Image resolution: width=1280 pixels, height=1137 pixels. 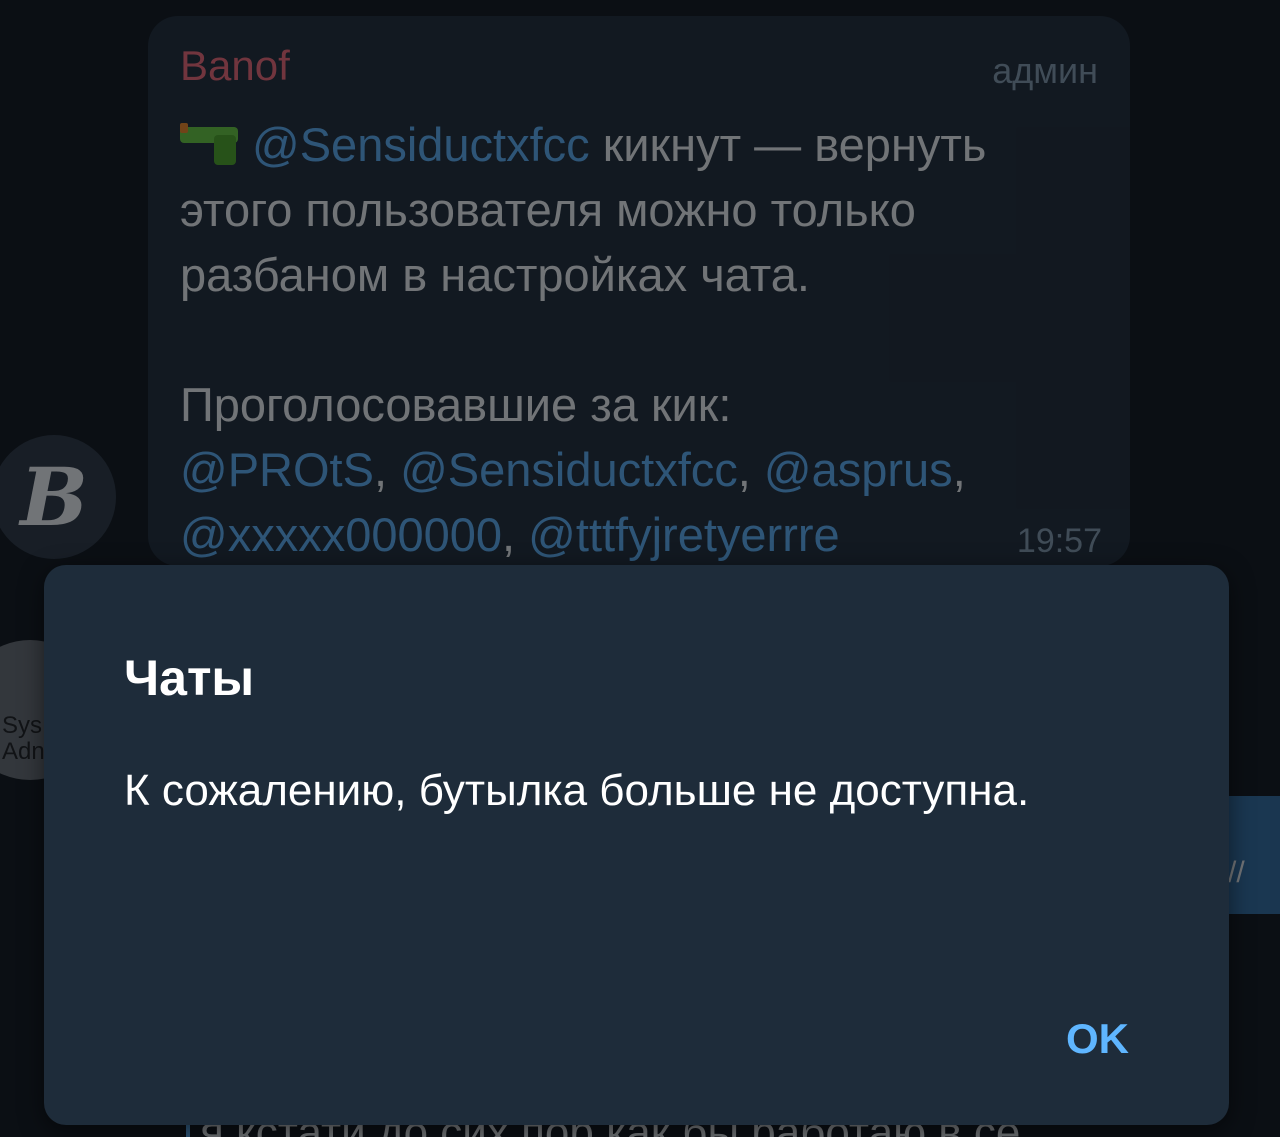 What do you see at coordinates (23, 751) in the screenshot?
I see `avatar-text: Adn` at bounding box center [23, 751].